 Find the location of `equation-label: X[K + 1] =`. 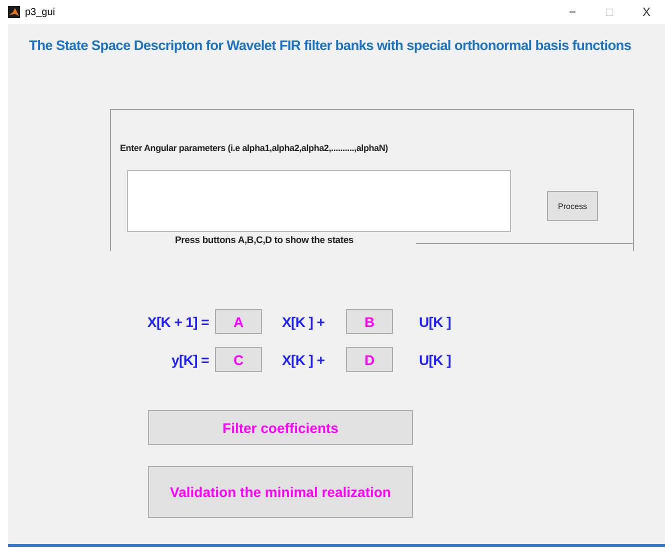

equation-label: X[K + 1] = is located at coordinates (178, 322).